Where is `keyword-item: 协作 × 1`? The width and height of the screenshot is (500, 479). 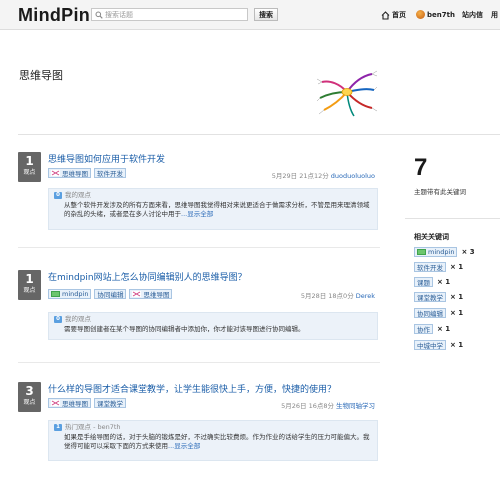 keyword-item: 协作 × 1 is located at coordinates (432, 329).